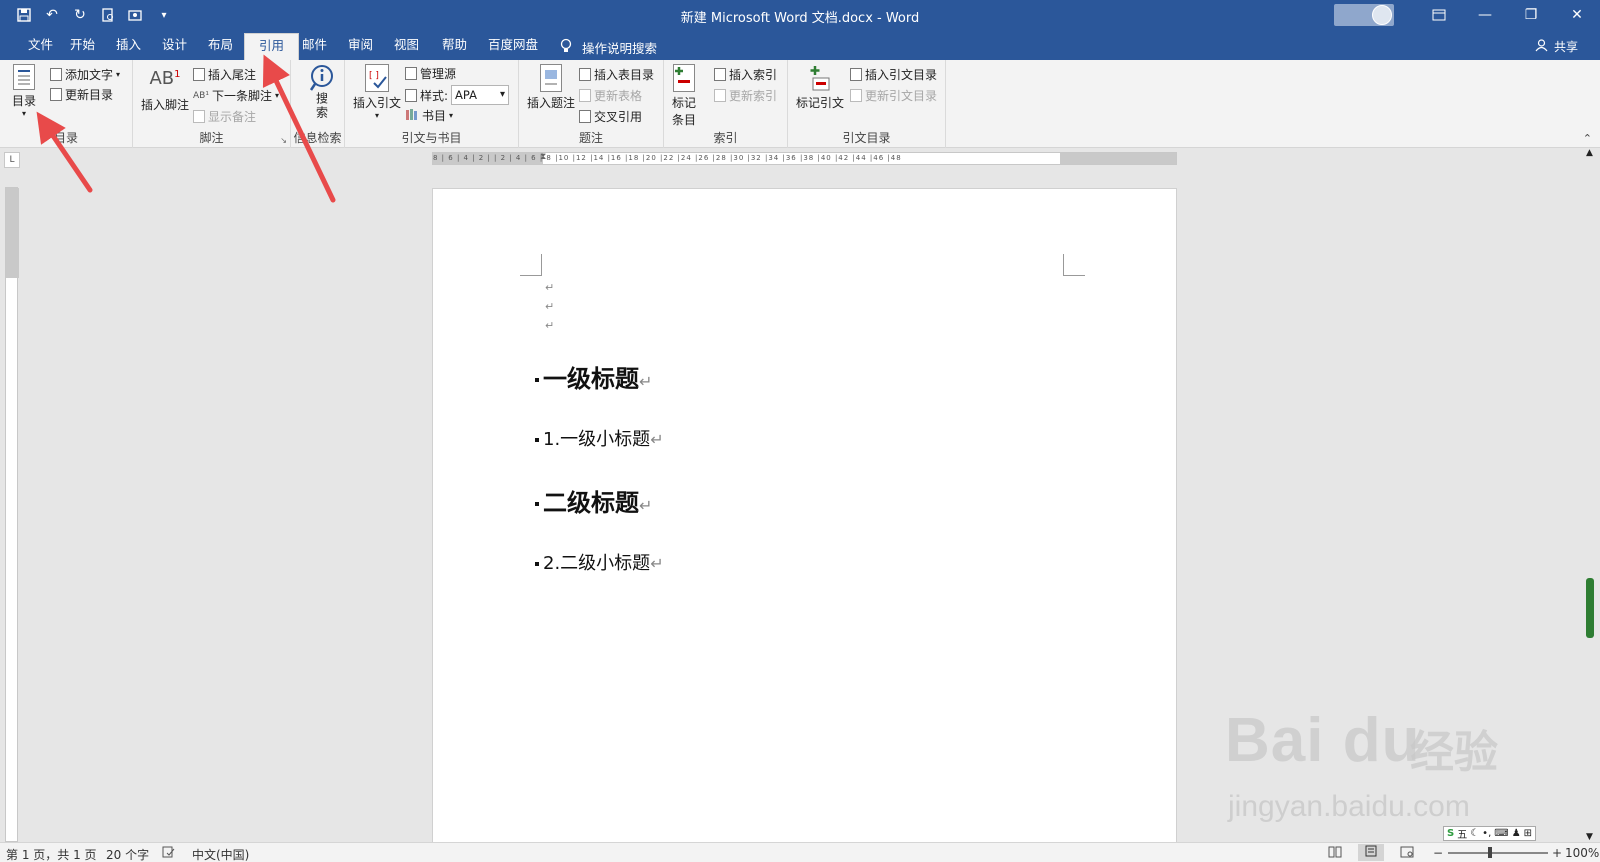 The height and width of the screenshot is (862, 1600). I want to click on manage-sources-button: 管理源, so click(430, 73).